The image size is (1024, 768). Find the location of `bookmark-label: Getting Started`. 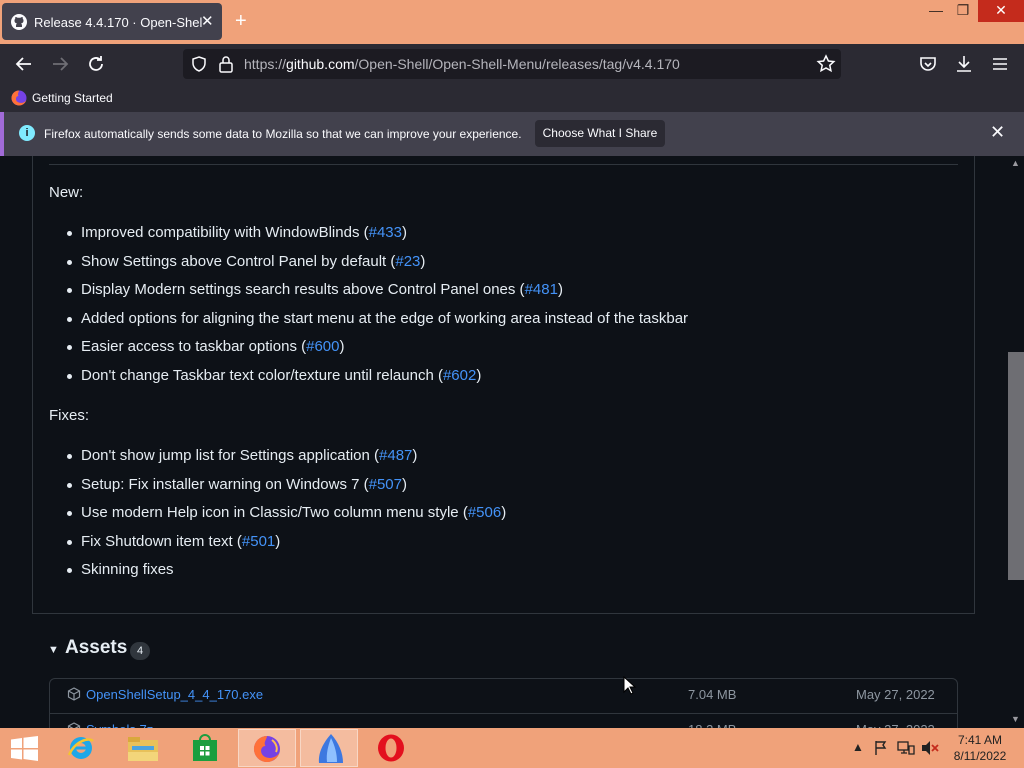

bookmark-label: Getting Started is located at coordinates (72, 98).